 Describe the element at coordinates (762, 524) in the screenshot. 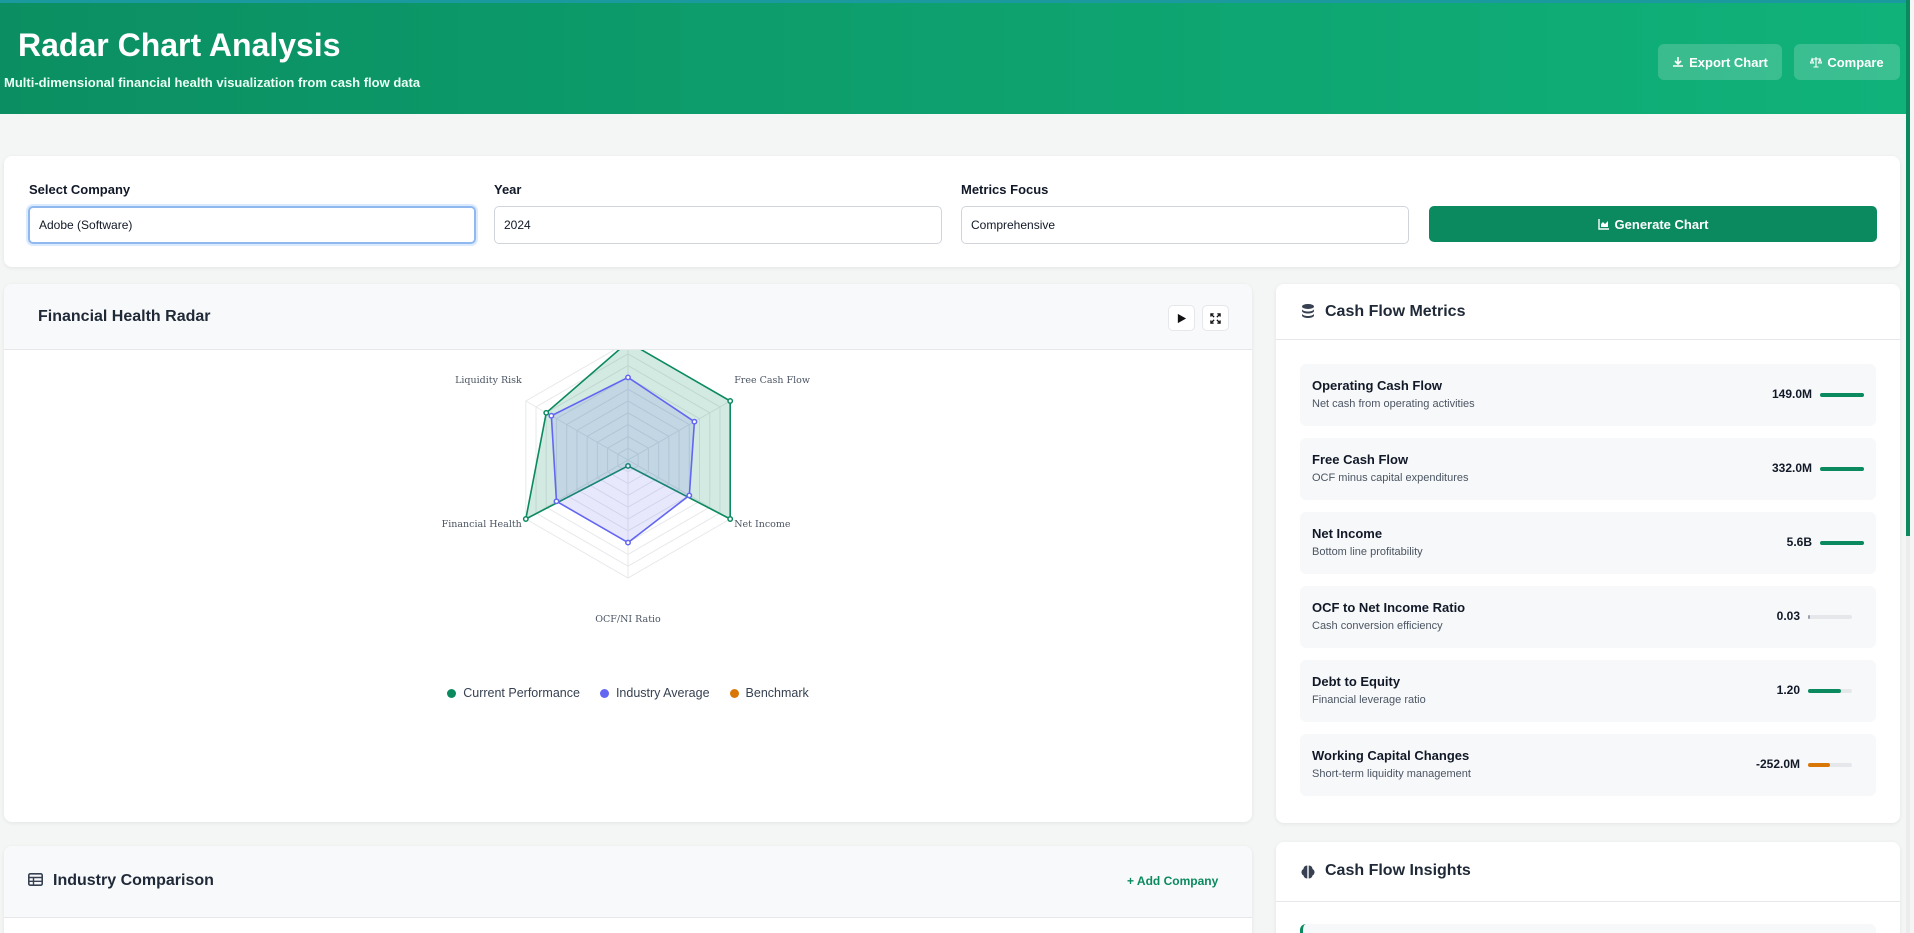

I see `radar-axis-label: Net Income` at that location.